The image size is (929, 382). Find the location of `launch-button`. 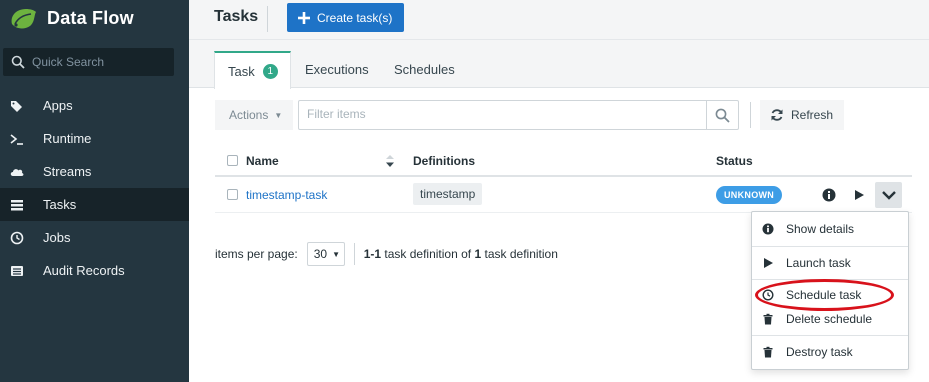

launch-button is located at coordinates (858, 195).